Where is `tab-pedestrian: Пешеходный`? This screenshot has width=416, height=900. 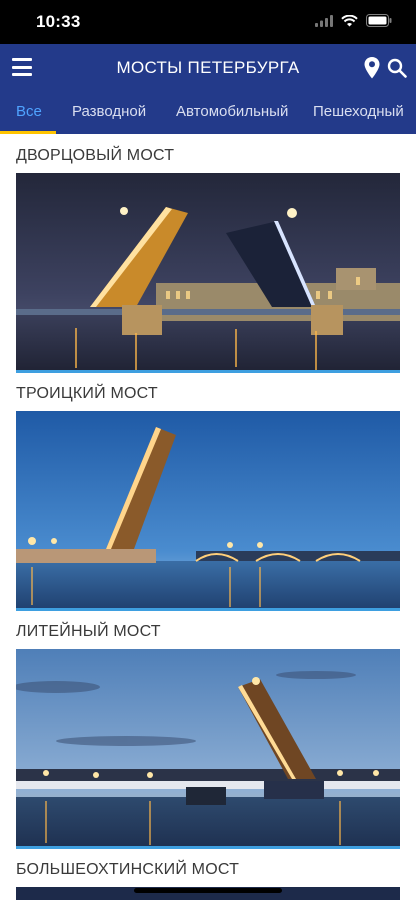
tab-pedestrian: Пешеходный is located at coordinates (358, 111).